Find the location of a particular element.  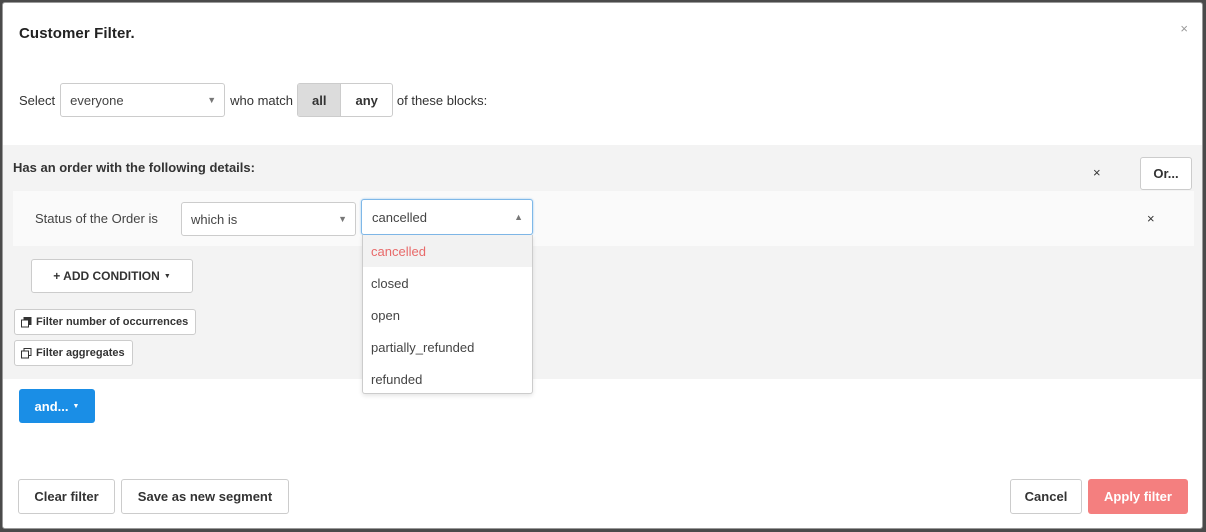

filter-occurrences-label: Filter number of occurrences is located at coordinates (112, 322).